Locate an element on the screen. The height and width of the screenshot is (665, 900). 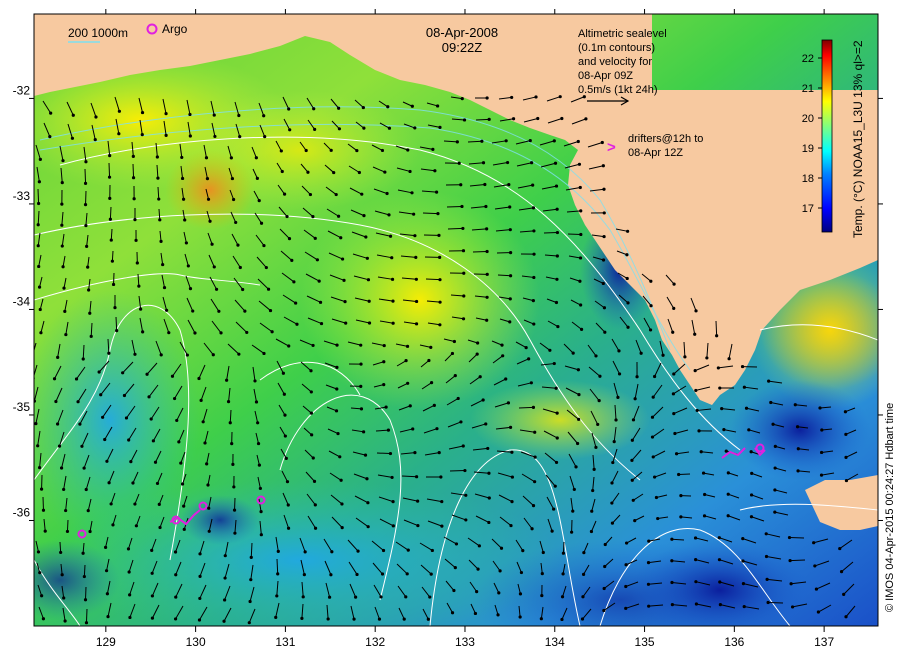
x-tick-label: 130 is located at coordinates (196, 642).